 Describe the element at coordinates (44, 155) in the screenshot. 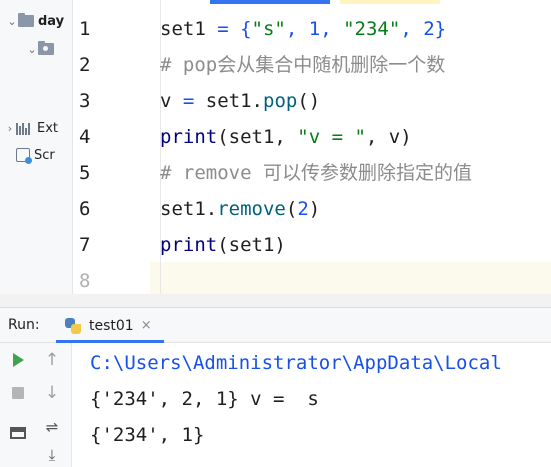

I see `tree-item-label: Scr` at that location.